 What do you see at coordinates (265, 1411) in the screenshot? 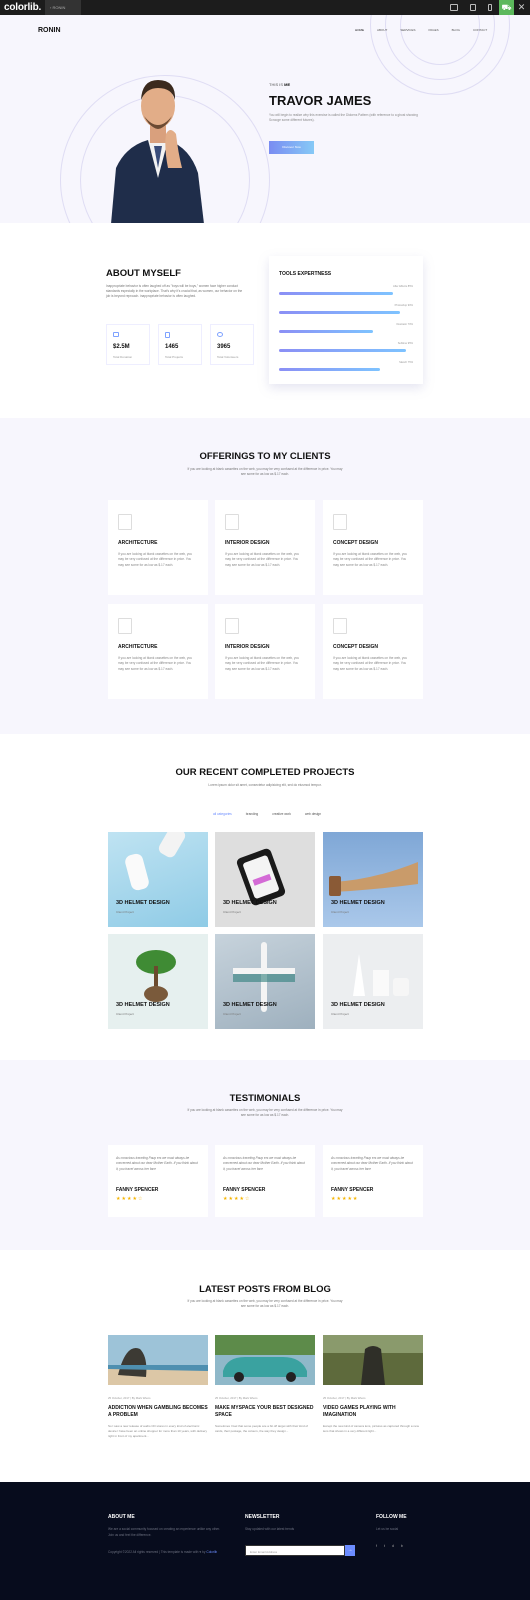
I see `post-title: MAKE MYSPACE YOUR BEST DESIGNED SPACE` at bounding box center [265, 1411].